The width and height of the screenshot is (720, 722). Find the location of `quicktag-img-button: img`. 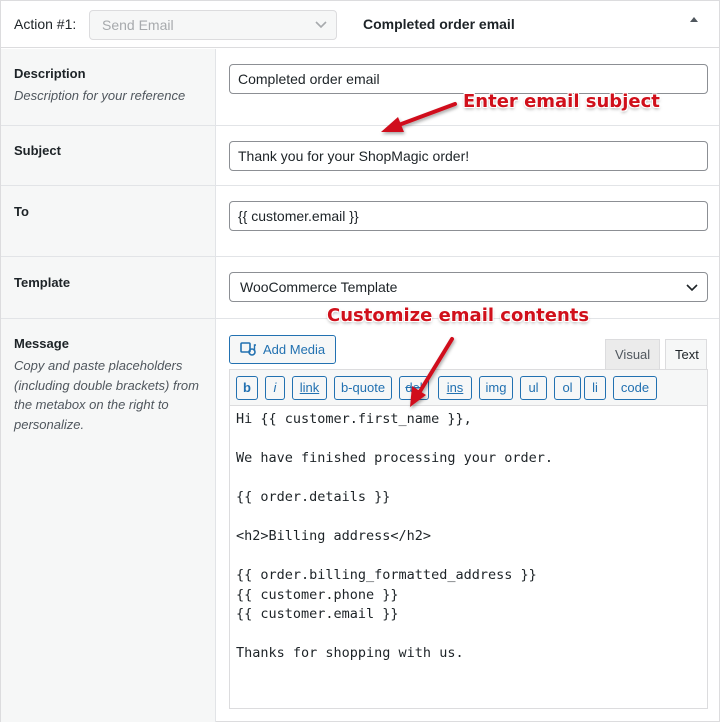

quicktag-img-button: img is located at coordinates (496, 388).